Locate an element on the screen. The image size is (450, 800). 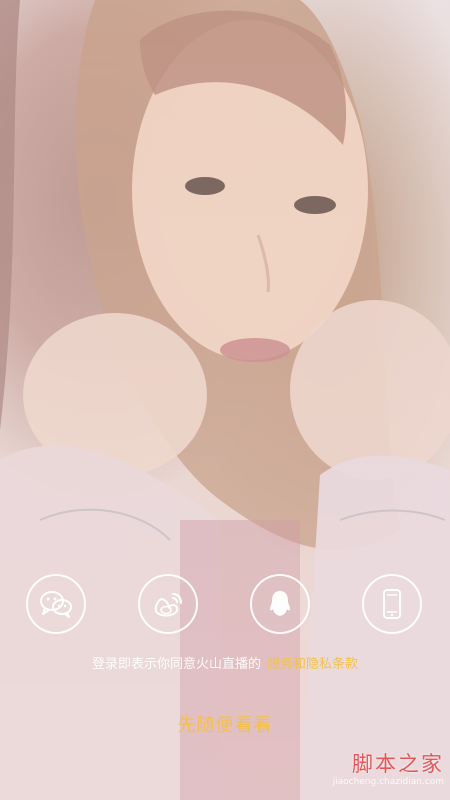
phone-icon is located at coordinates (392, 604).